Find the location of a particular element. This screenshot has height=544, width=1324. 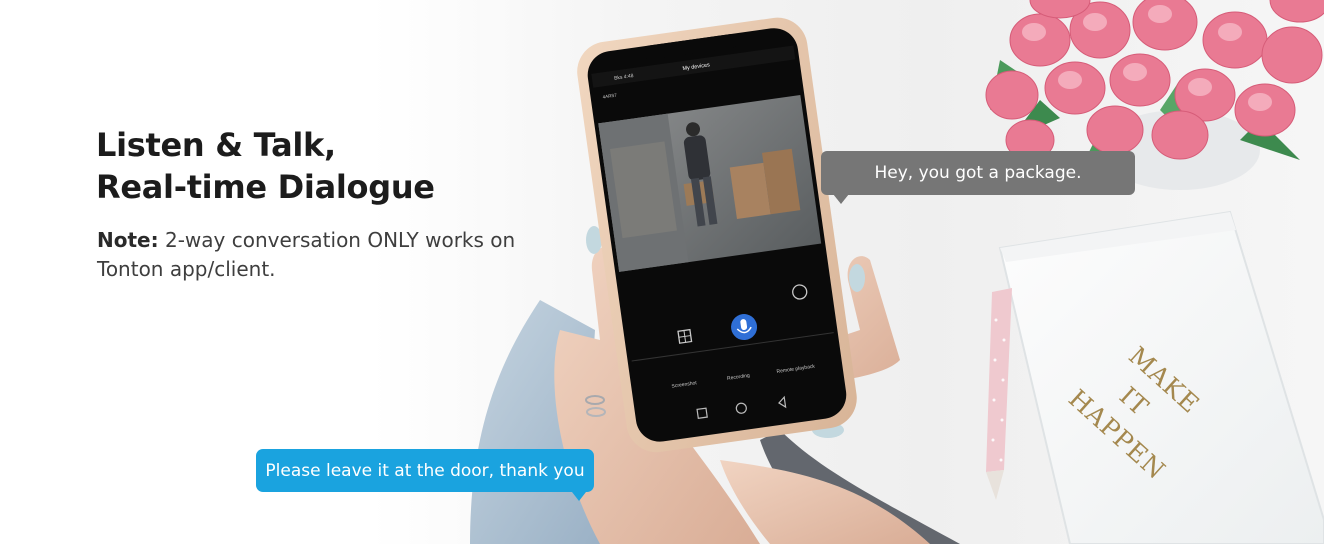

note-label: Note: is located at coordinates (128, 240).